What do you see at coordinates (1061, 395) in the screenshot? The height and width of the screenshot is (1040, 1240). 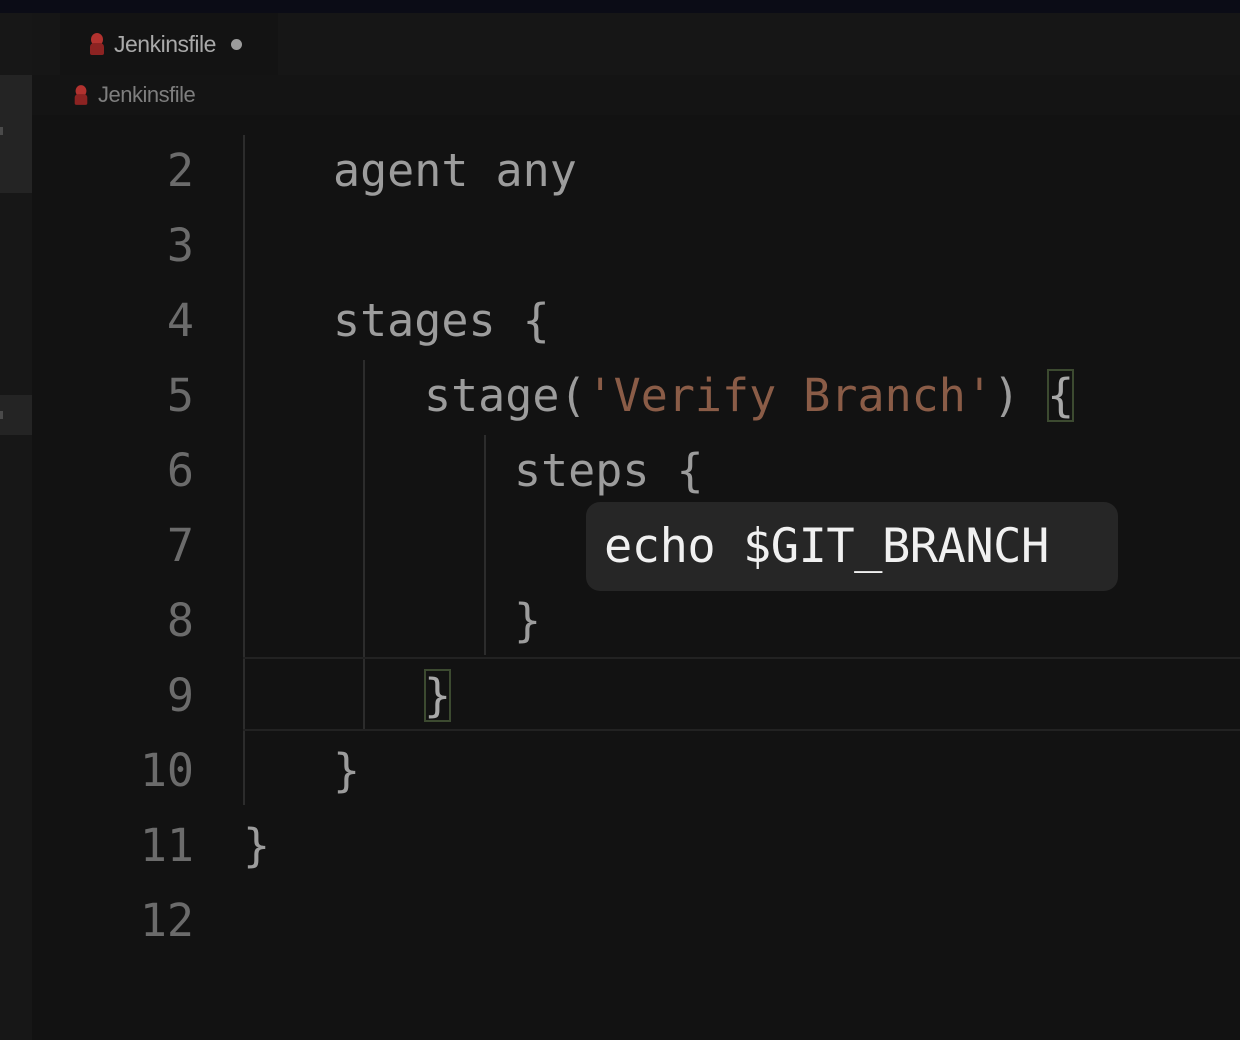 I see `matched-bracket: {` at bounding box center [1061, 395].